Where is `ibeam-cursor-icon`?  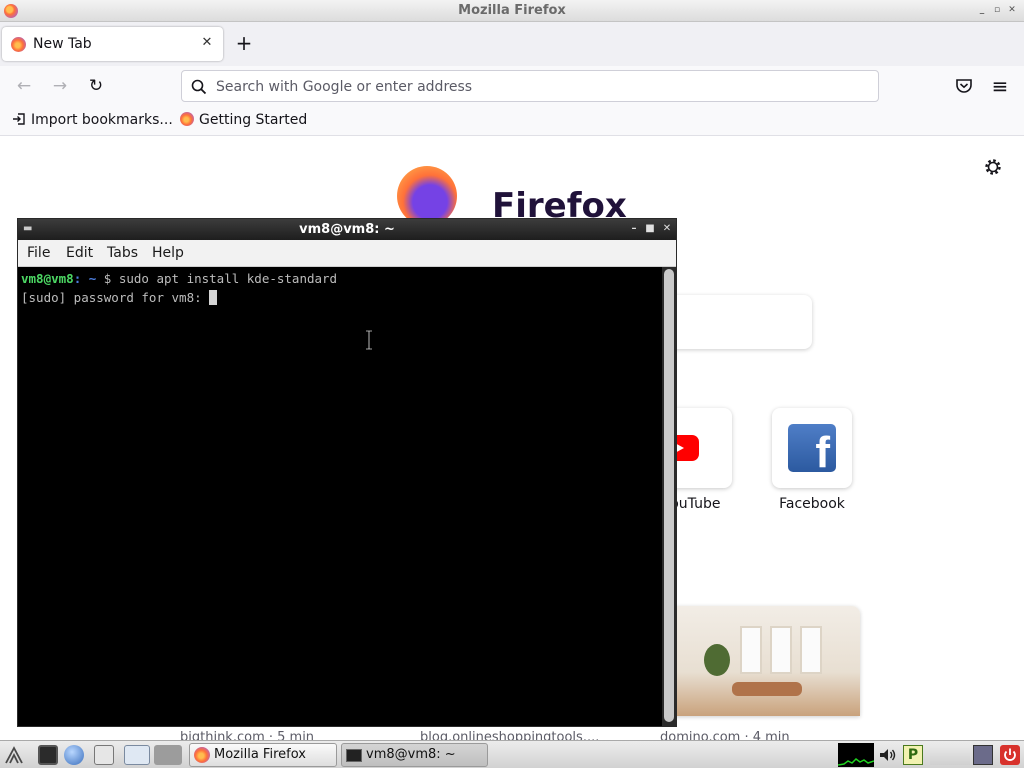 ibeam-cursor-icon is located at coordinates (369, 340).